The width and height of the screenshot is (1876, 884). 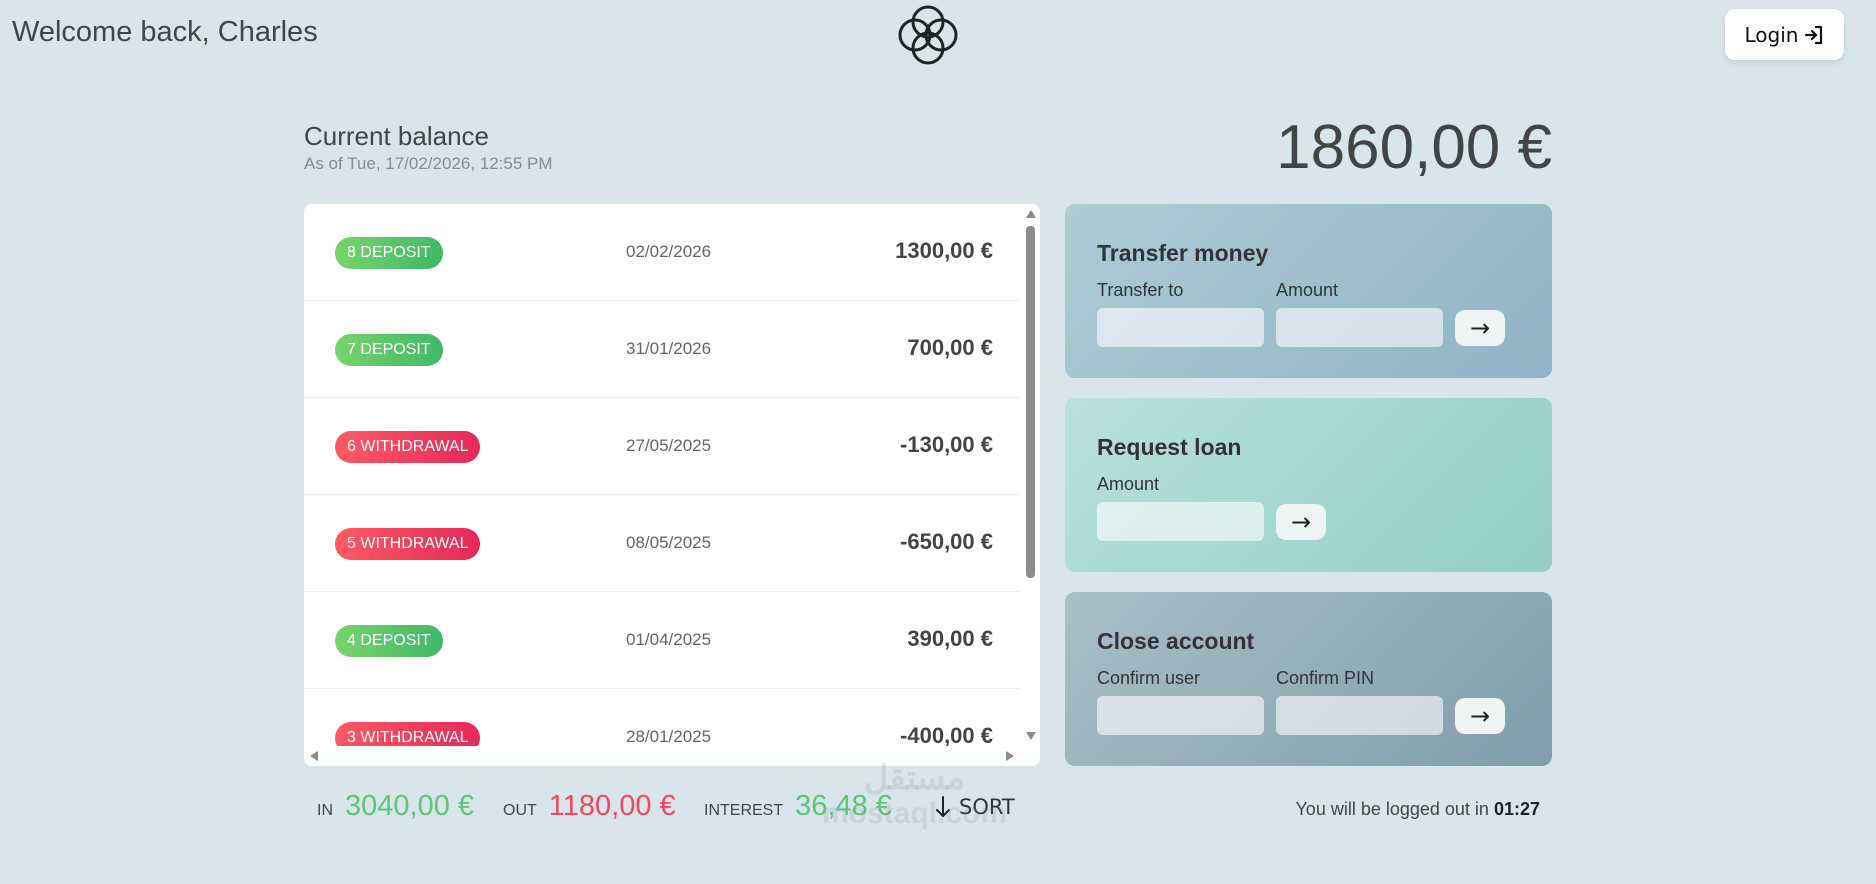 I want to click on movement-value: -130,00 €, so click(x=946, y=444).